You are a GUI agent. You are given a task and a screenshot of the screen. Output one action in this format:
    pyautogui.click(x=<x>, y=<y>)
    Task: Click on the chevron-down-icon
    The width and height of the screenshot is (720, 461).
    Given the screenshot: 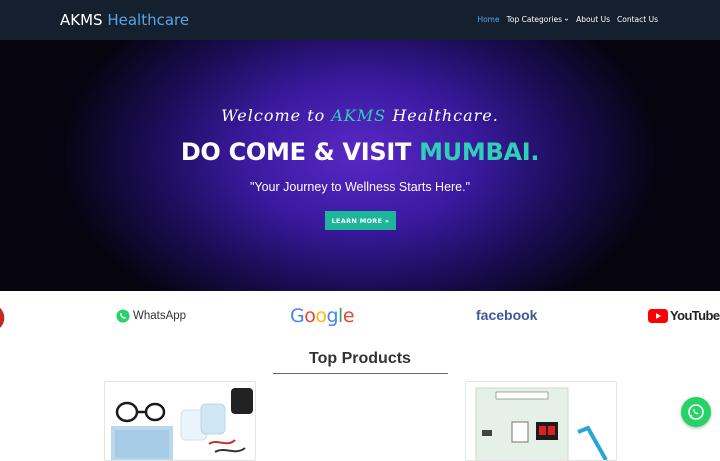 What is the action you would take?
    pyautogui.click(x=566, y=19)
    